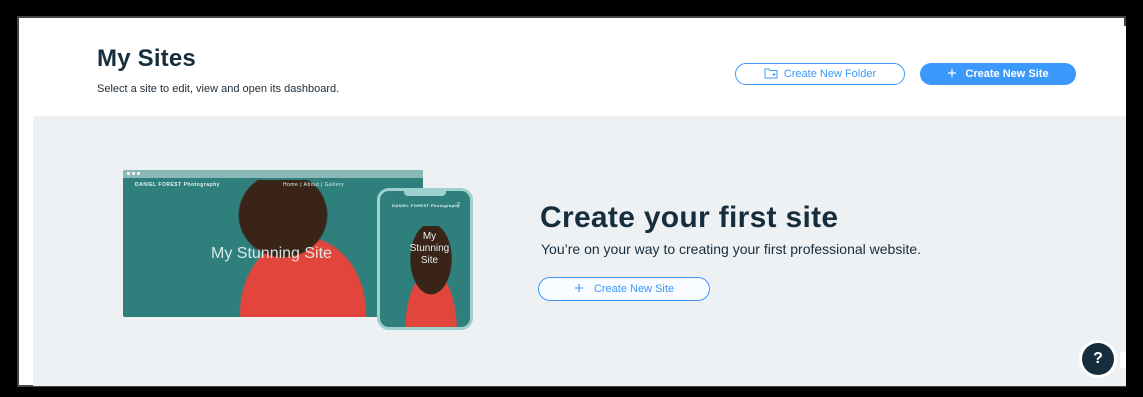  What do you see at coordinates (429, 248) in the screenshot?
I see `phone-preview-headline: My Stunning Site` at bounding box center [429, 248].